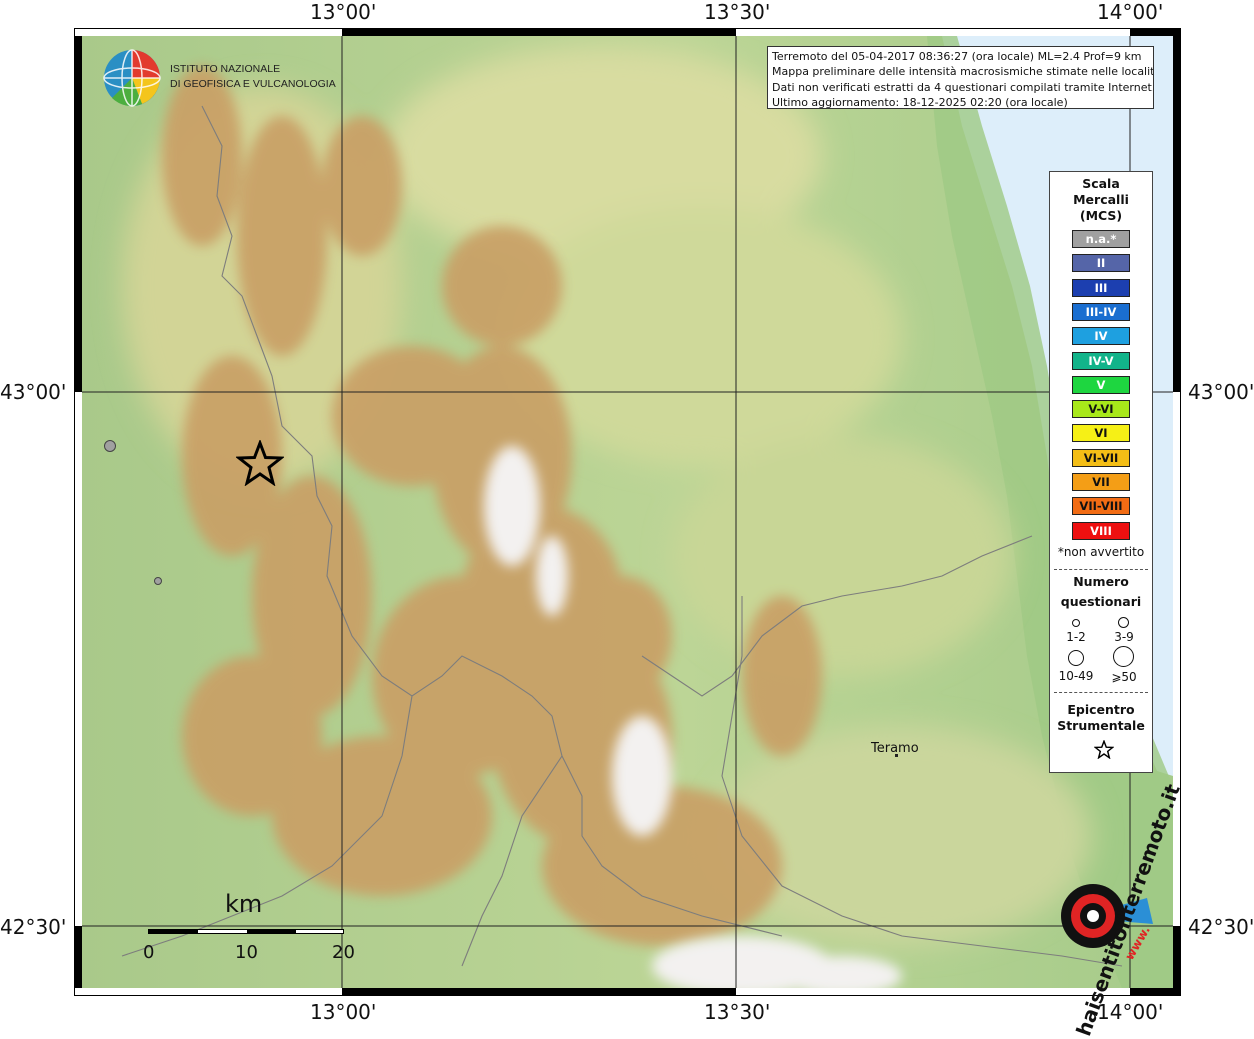 This screenshot has height=1039, width=1254. I want to click on mcs-class-ii: II, so click(1101, 263).